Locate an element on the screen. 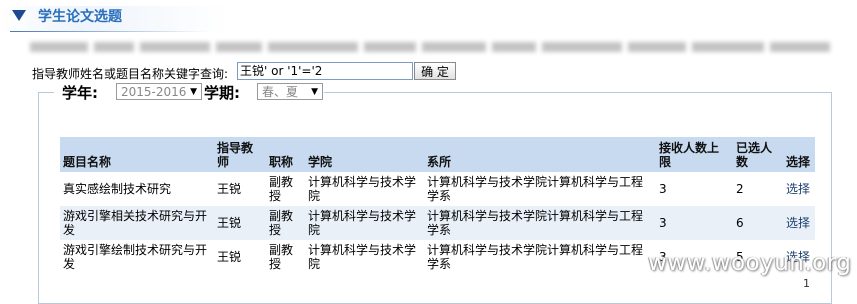 This screenshot has height=304, width=857. cell-title: 游戏引擎绘制技术研究与开发 is located at coordinates (137, 257).